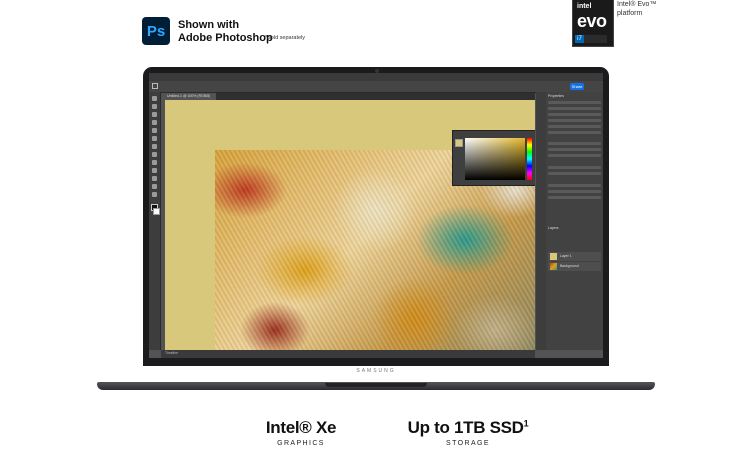 This screenshot has height=450, width=752. I want to click on spec-title-text: Up to 1TB SSD, so click(465, 427).